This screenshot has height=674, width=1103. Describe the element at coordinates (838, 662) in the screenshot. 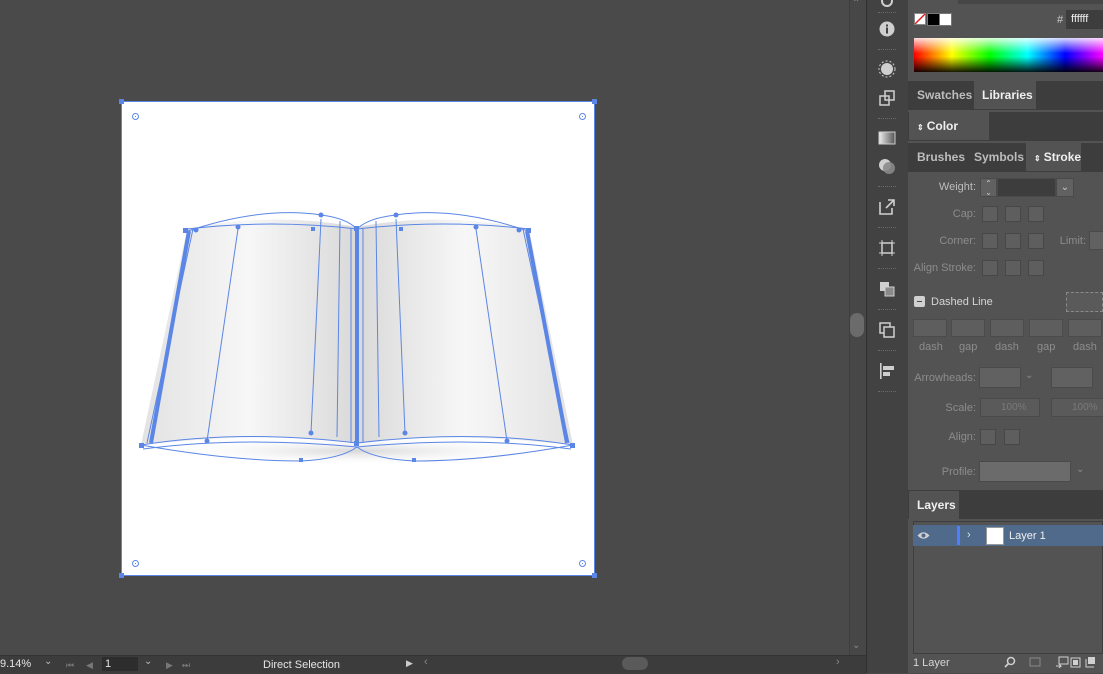

I see `scroll-right-arrow: ›` at that location.